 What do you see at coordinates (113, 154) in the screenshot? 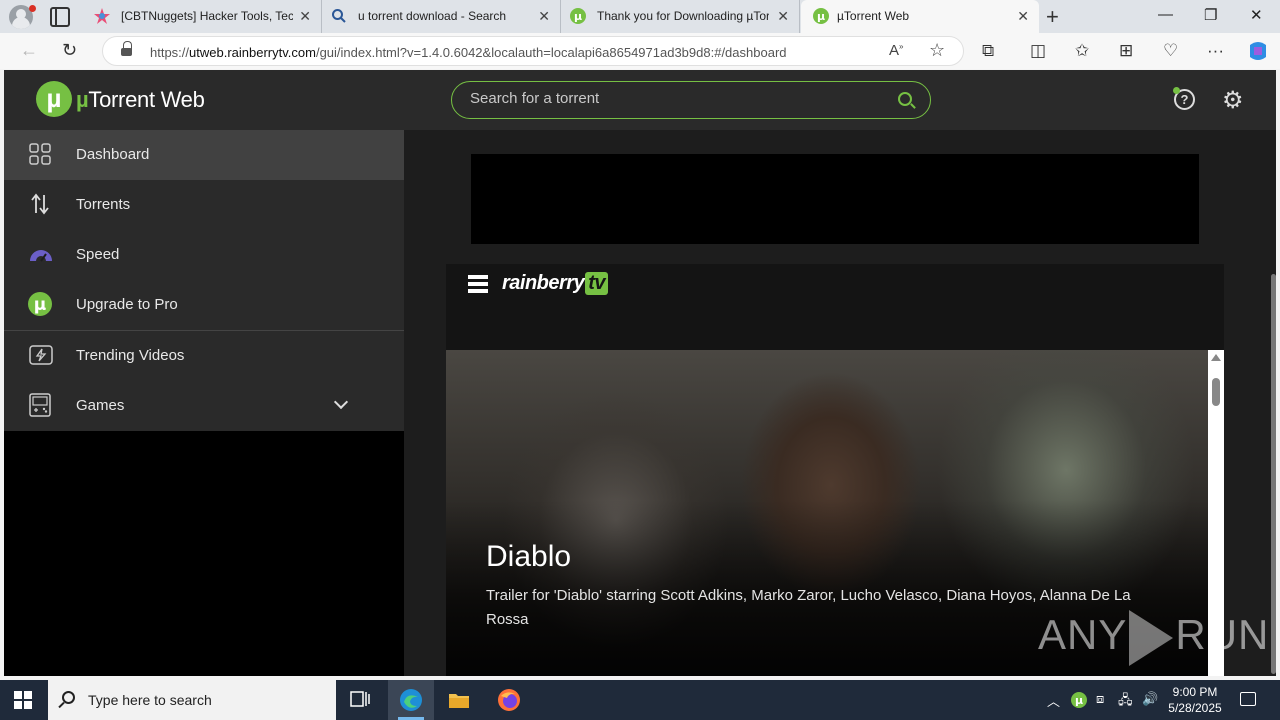
I see `sidebar-item-label: Dashboard` at bounding box center [113, 154].